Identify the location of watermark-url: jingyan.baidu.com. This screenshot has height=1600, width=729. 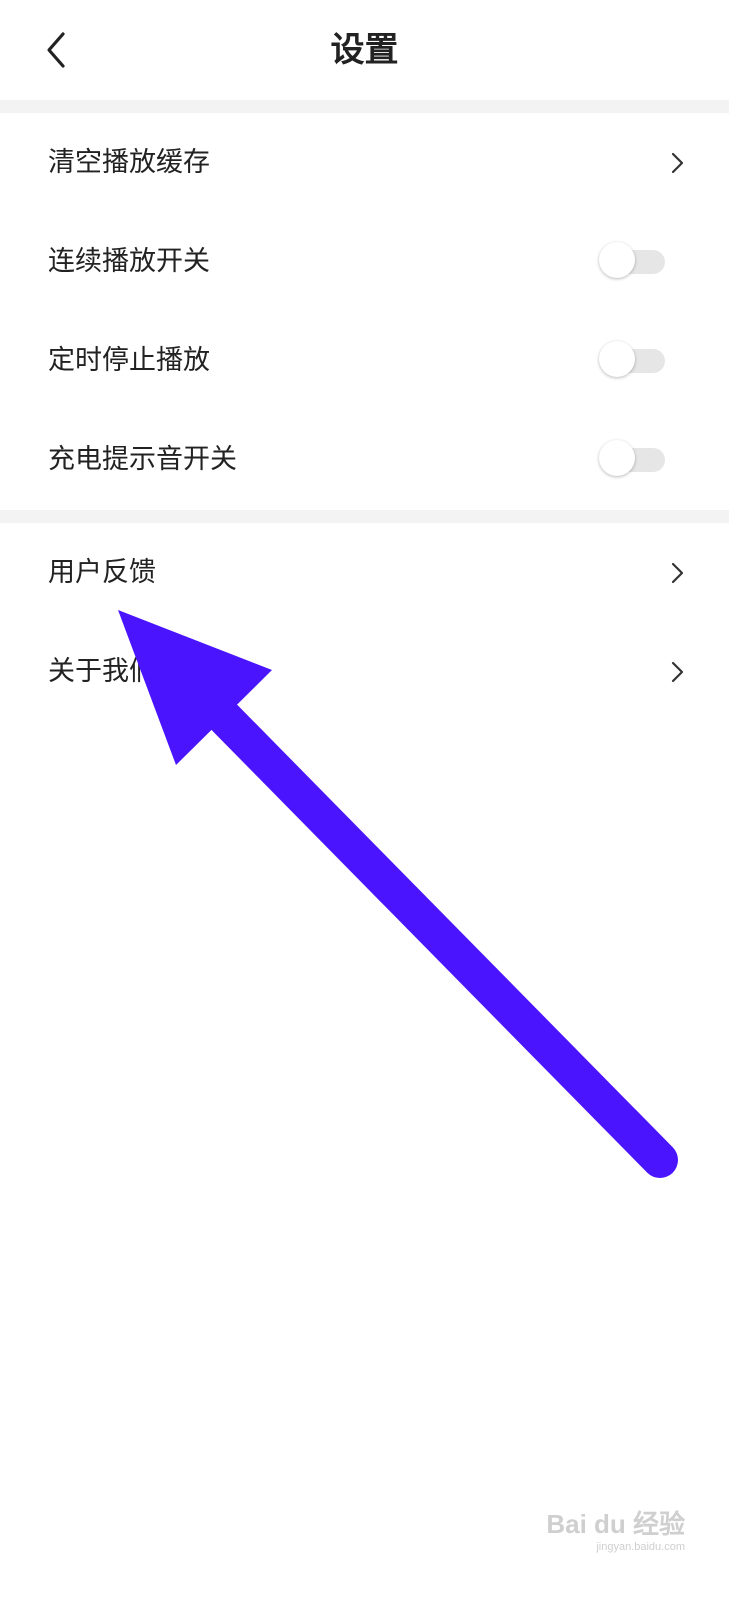
(640, 1547).